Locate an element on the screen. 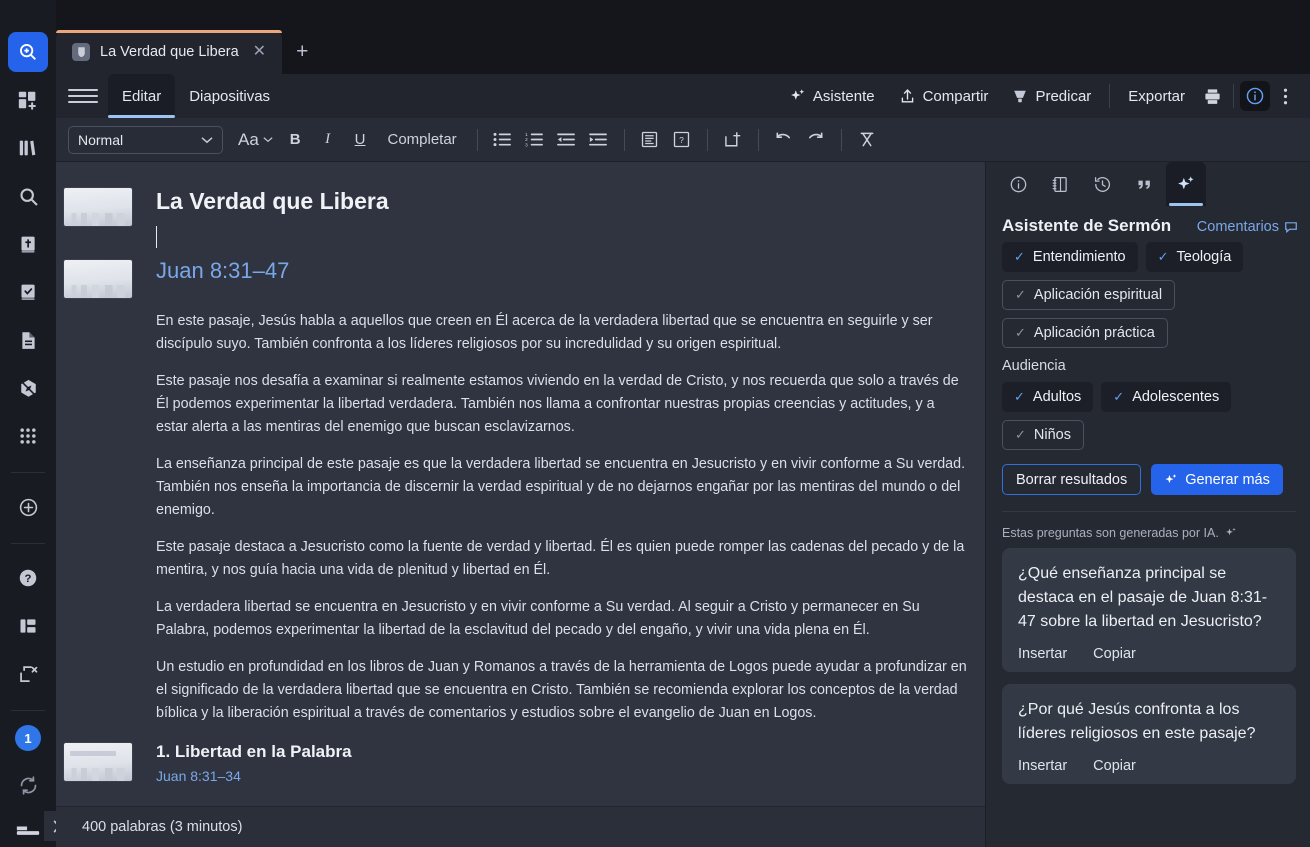  asistente-button: Asistente is located at coordinates (832, 96).